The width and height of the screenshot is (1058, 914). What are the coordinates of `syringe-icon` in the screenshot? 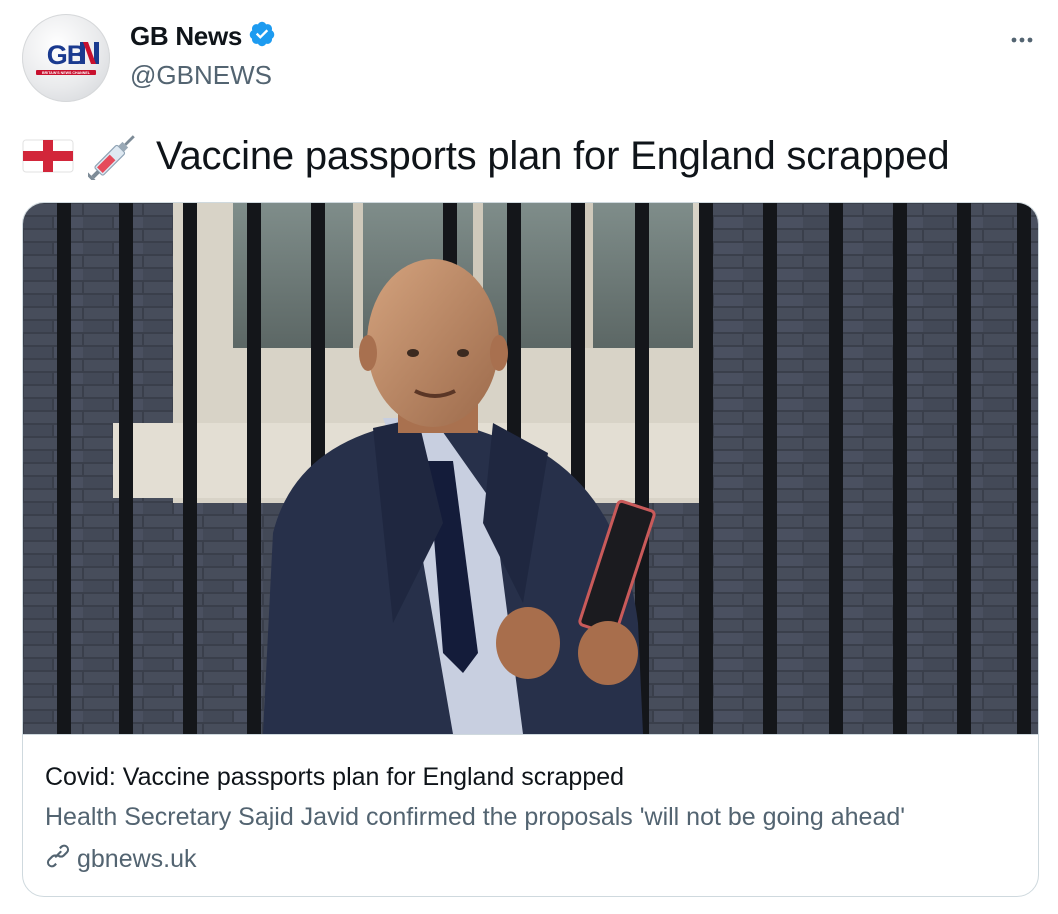 It's located at (112, 158).